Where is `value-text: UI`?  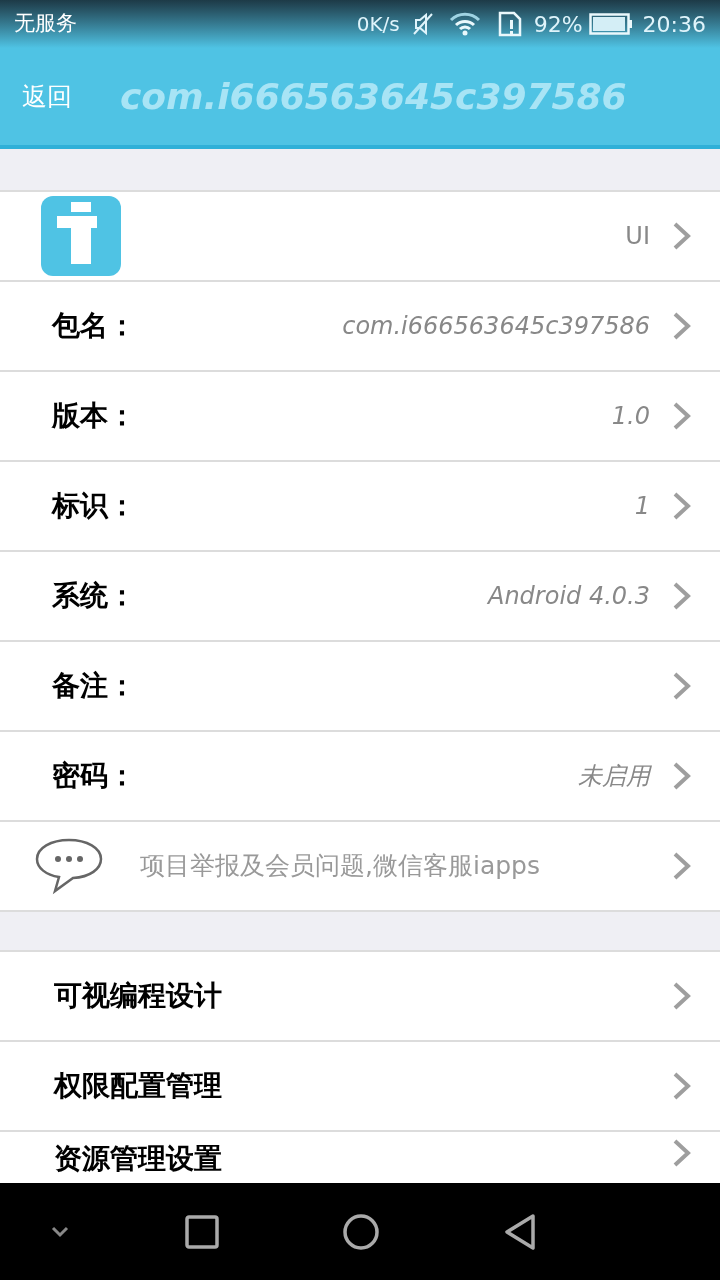
value-text: UI is located at coordinates (637, 236).